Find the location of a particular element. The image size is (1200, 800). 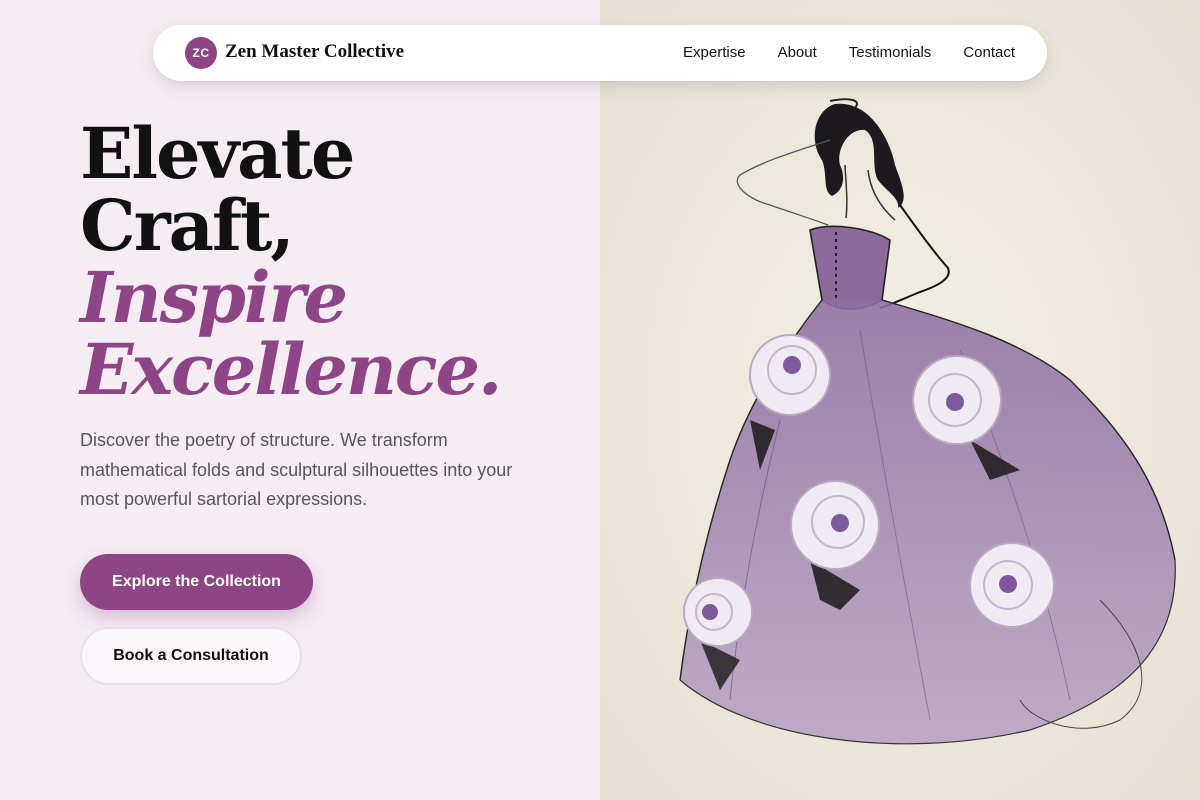

nav-links: Expertise About Testimonials Contact is located at coordinates (849, 52).